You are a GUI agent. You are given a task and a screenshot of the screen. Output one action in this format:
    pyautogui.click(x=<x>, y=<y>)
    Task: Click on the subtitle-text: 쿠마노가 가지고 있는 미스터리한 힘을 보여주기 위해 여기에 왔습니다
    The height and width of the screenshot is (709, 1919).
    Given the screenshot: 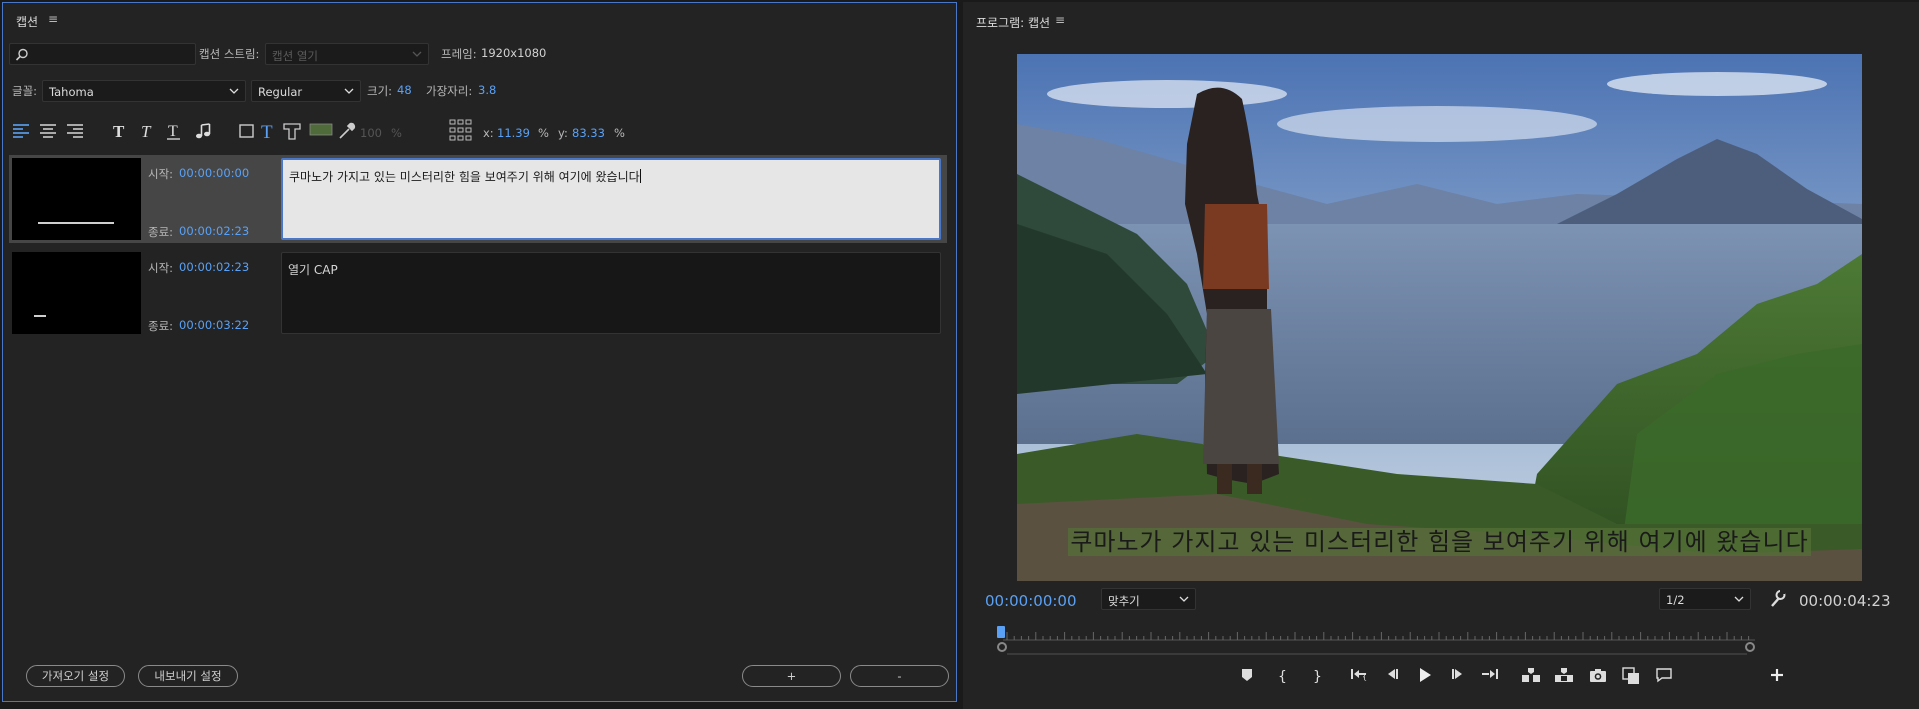 What is the action you would take?
    pyautogui.click(x=1439, y=542)
    